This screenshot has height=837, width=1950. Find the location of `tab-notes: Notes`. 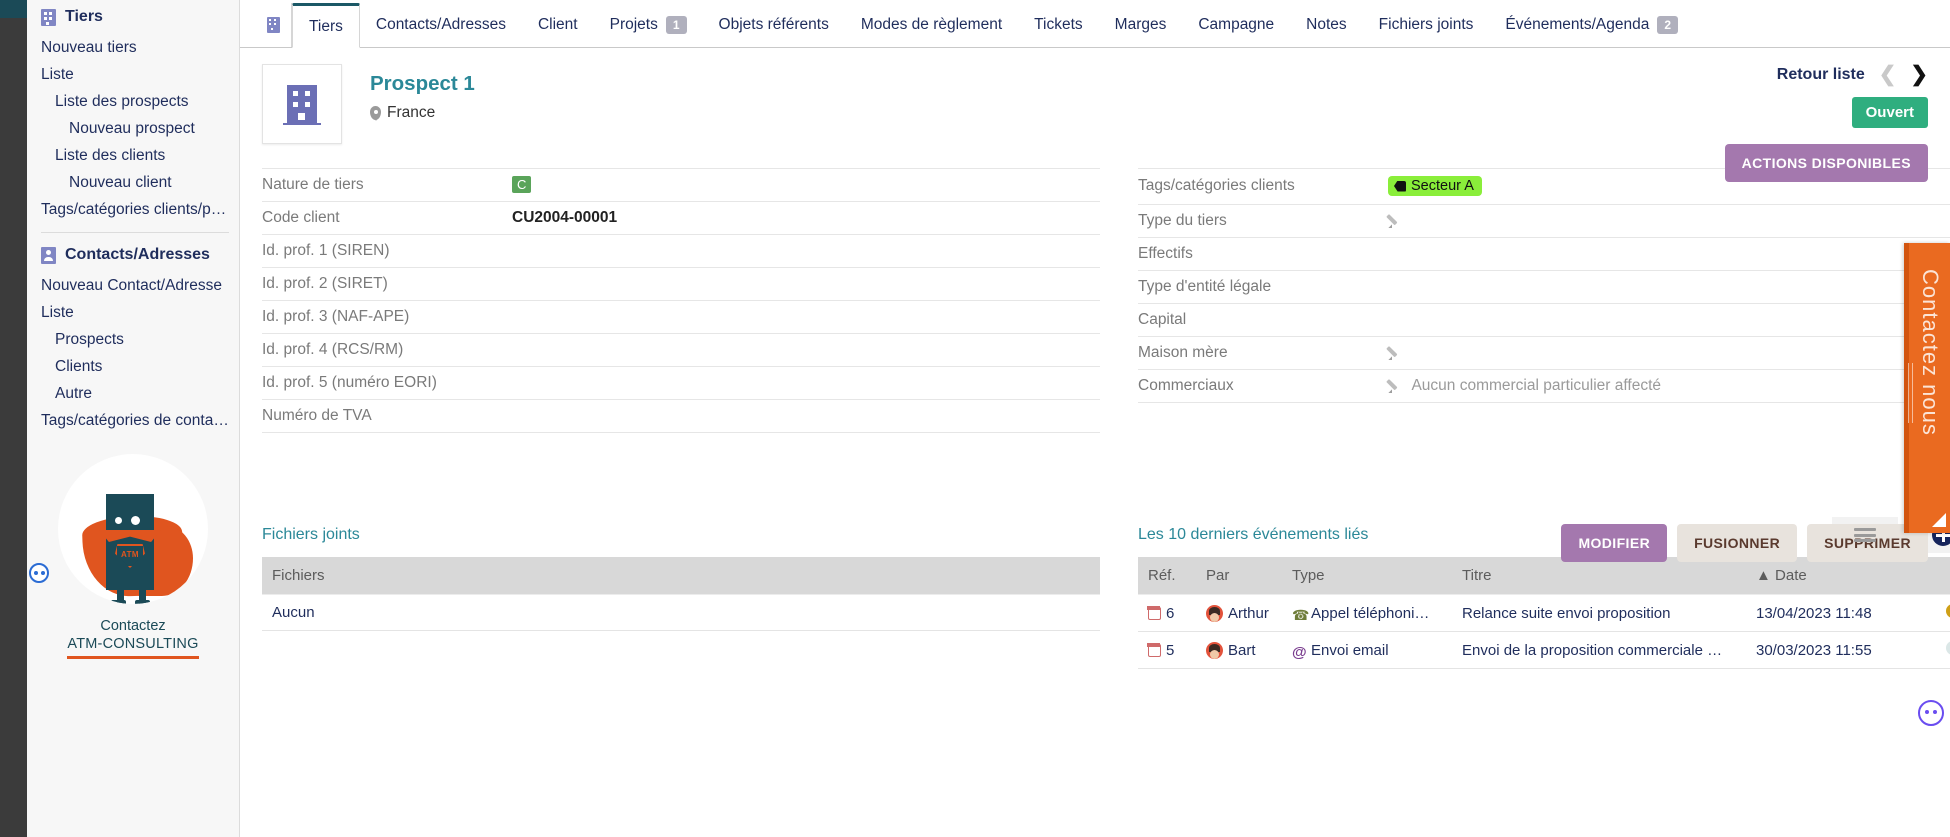

tab-notes: Notes is located at coordinates (1326, 25).